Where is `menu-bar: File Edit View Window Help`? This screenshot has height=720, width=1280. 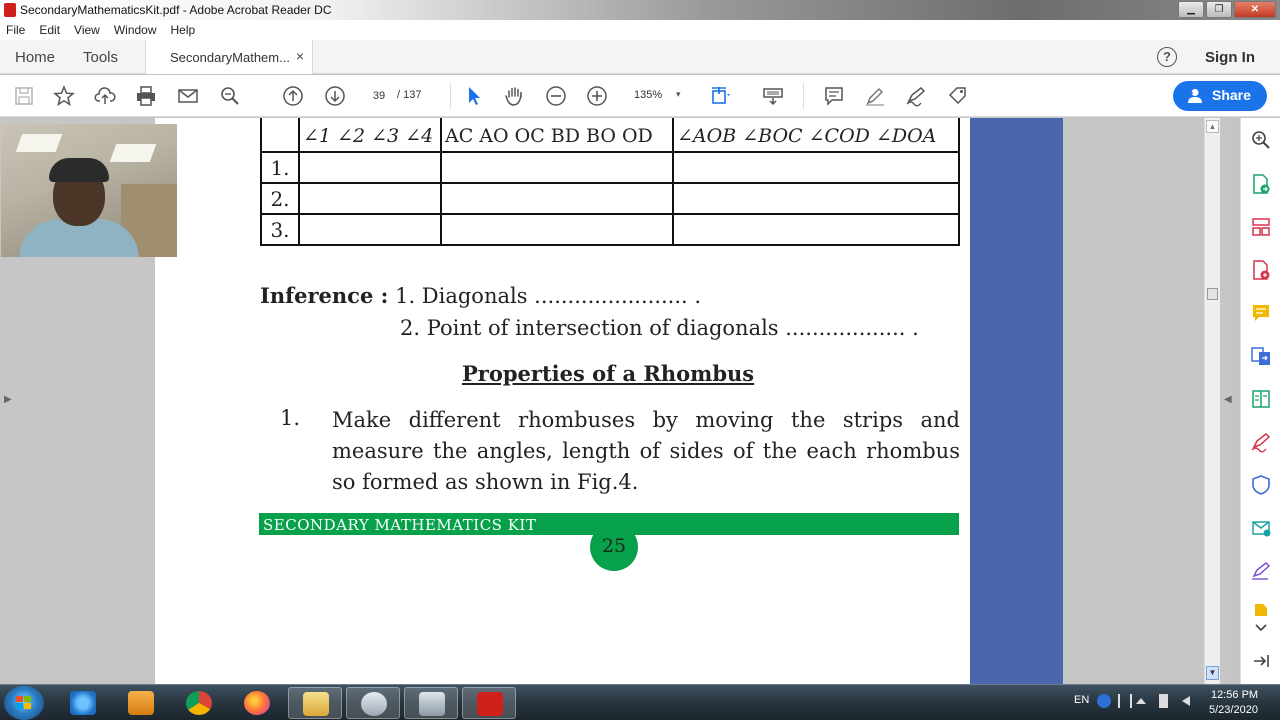 menu-bar: File Edit View Window Help is located at coordinates (640, 30).